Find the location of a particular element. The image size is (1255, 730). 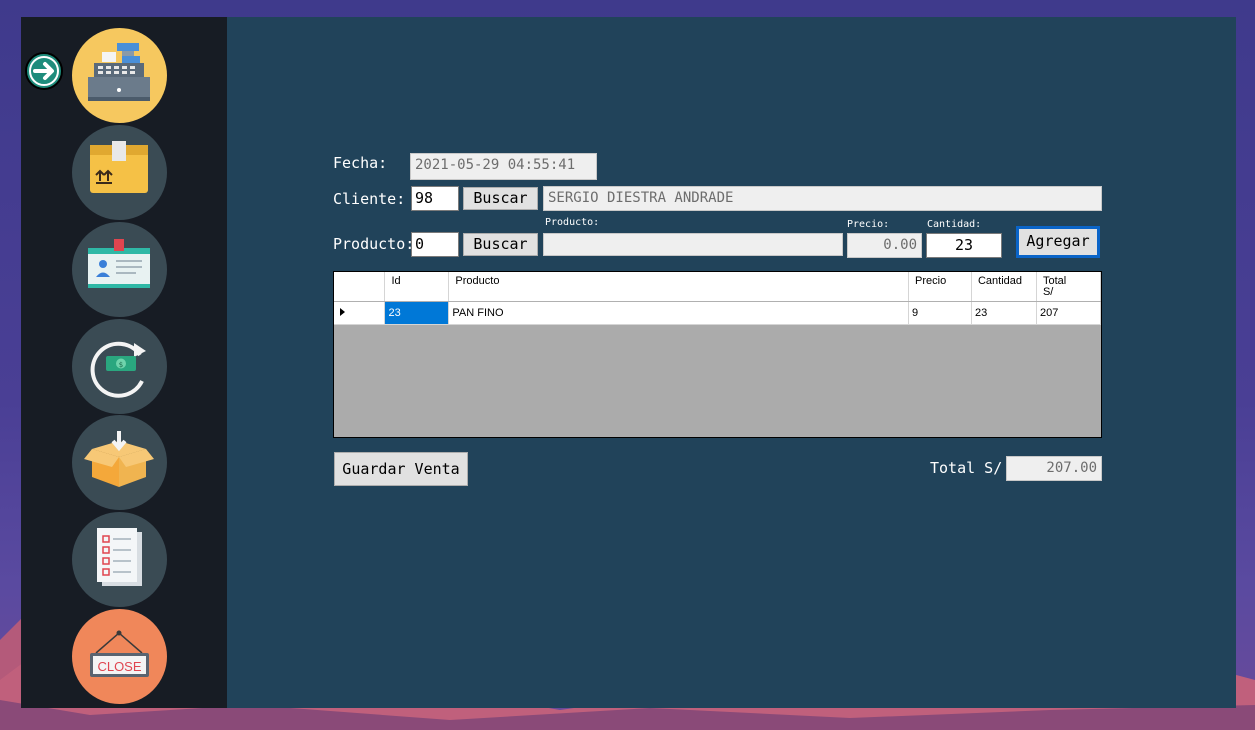

sidebar-item-productos is located at coordinates (119, 172).